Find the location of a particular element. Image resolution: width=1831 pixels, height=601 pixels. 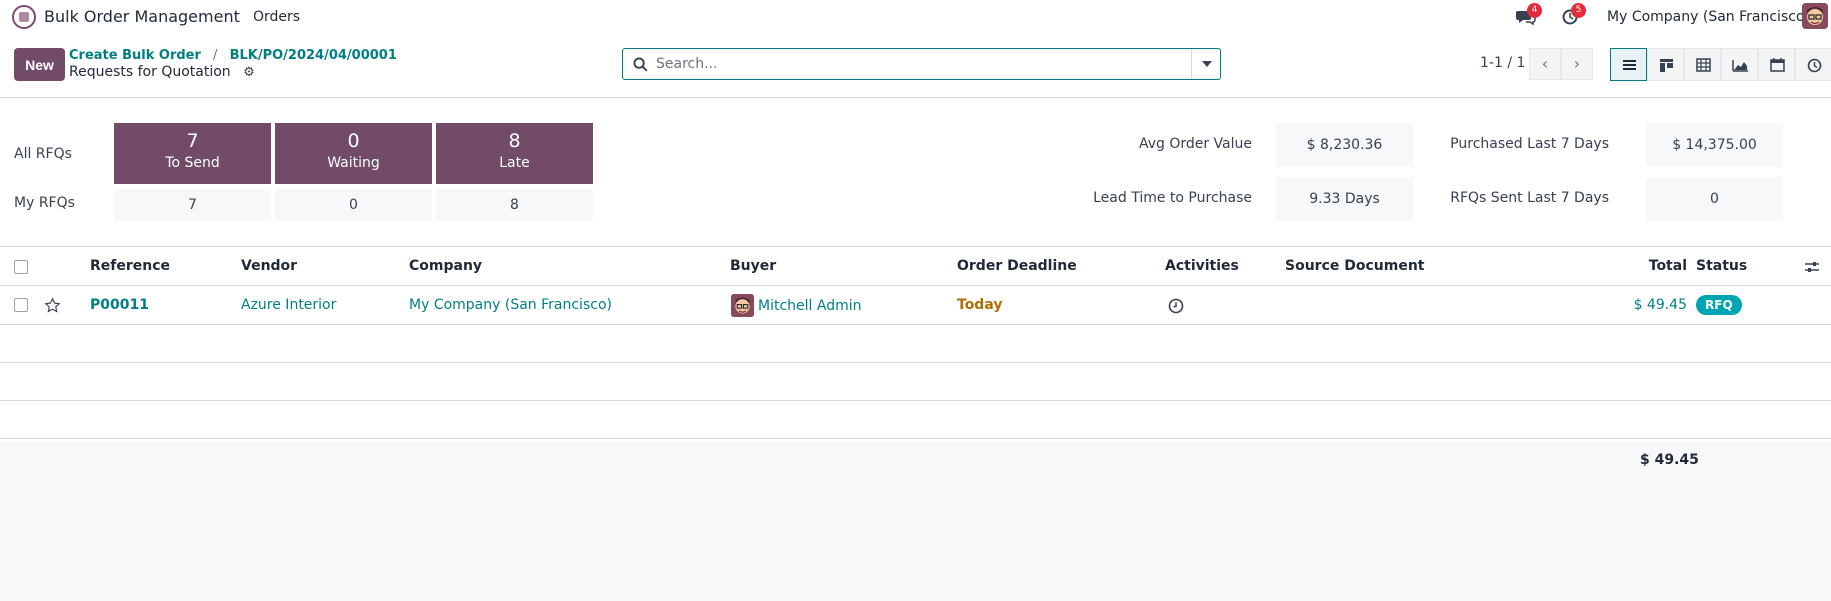

calendar-icon is located at coordinates (1777, 65).